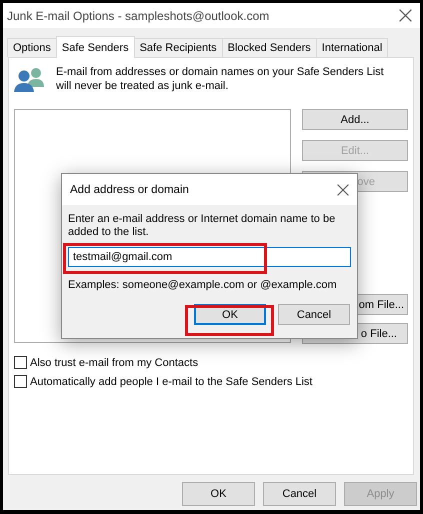 The width and height of the screenshot is (423, 514). Describe the element at coordinates (114, 362) in the screenshot. I see `checkbox-label: Also trust e-mail from my Contacts` at that location.